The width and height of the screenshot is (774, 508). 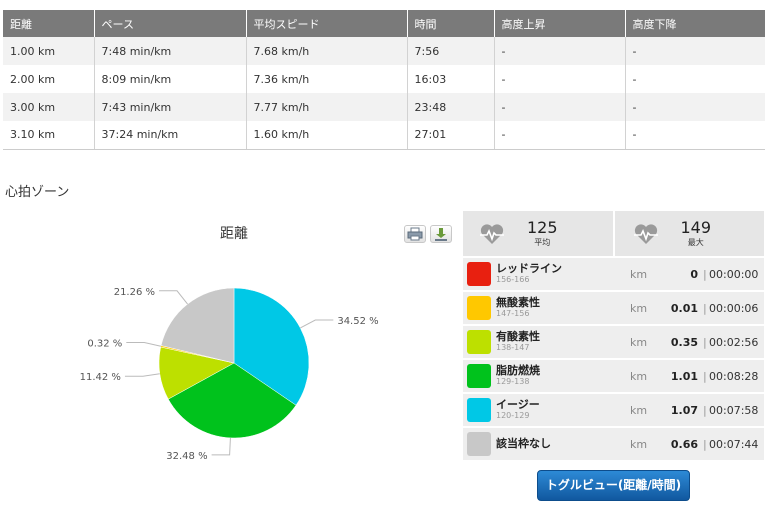 I want to click on zone-name: 無酸素性, so click(x=518, y=302).